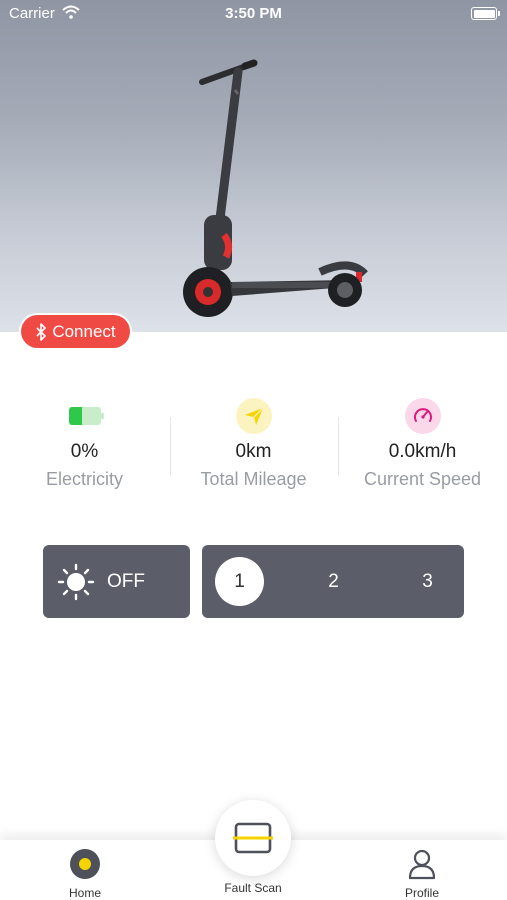 The height and width of the screenshot is (900, 507). Describe the element at coordinates (84, 479) in the screenshot. I see `electricity-label: Electricity` at that location.